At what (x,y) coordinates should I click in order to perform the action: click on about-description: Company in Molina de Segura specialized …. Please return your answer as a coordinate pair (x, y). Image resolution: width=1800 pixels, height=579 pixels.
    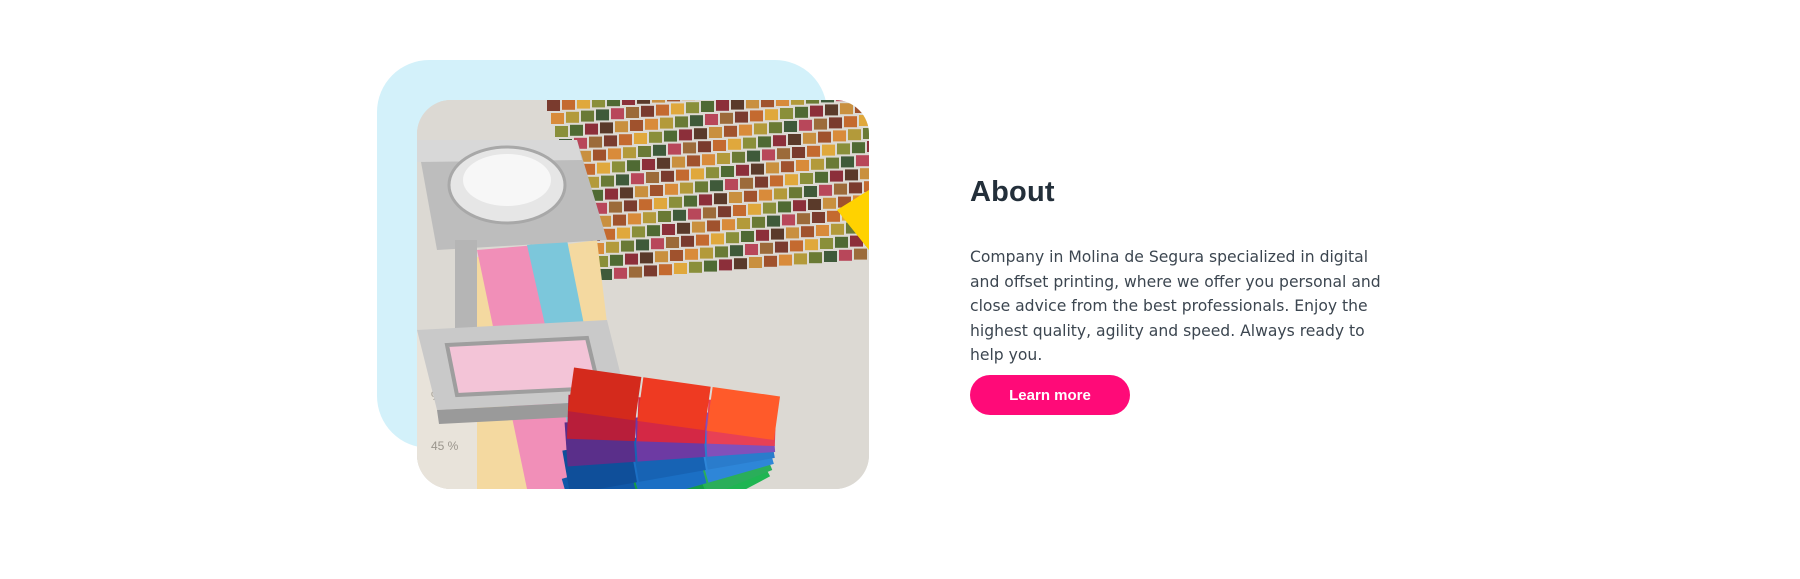
    Looking at the image, I should click on (1175, 306).